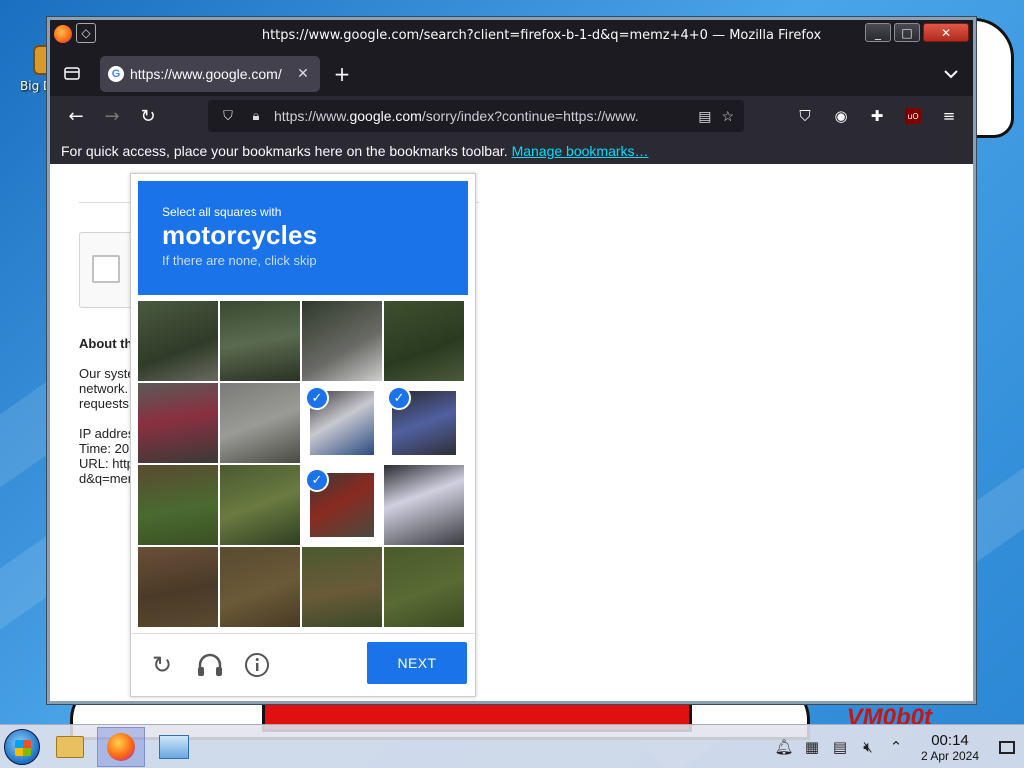 This screenshot has width=1024, height=768. Describe the element at coordinates (303, 664) in the screenshot. I see `captcha-footer: ↻ NEXT` at that location.